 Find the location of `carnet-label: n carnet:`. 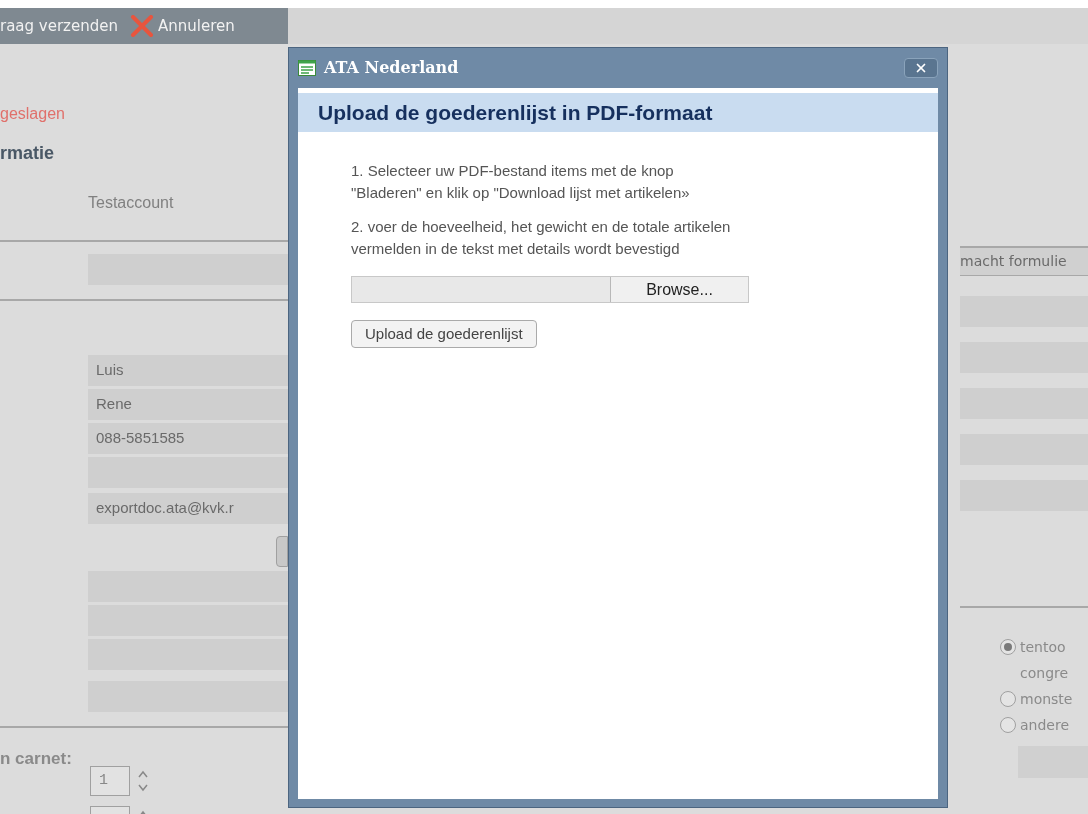

carnet-label: n carnet: is located at coordinates (36, 759).